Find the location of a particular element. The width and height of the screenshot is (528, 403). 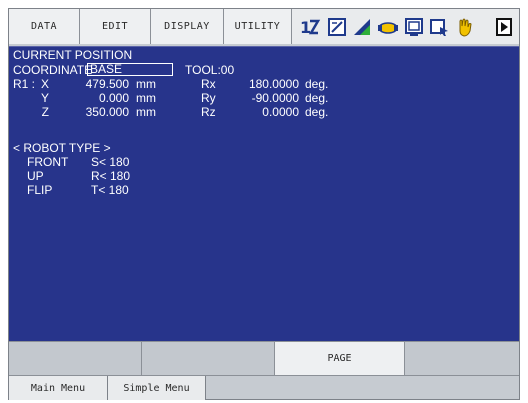

robot-group-label: R1 : is located at coordinates (24, 84).